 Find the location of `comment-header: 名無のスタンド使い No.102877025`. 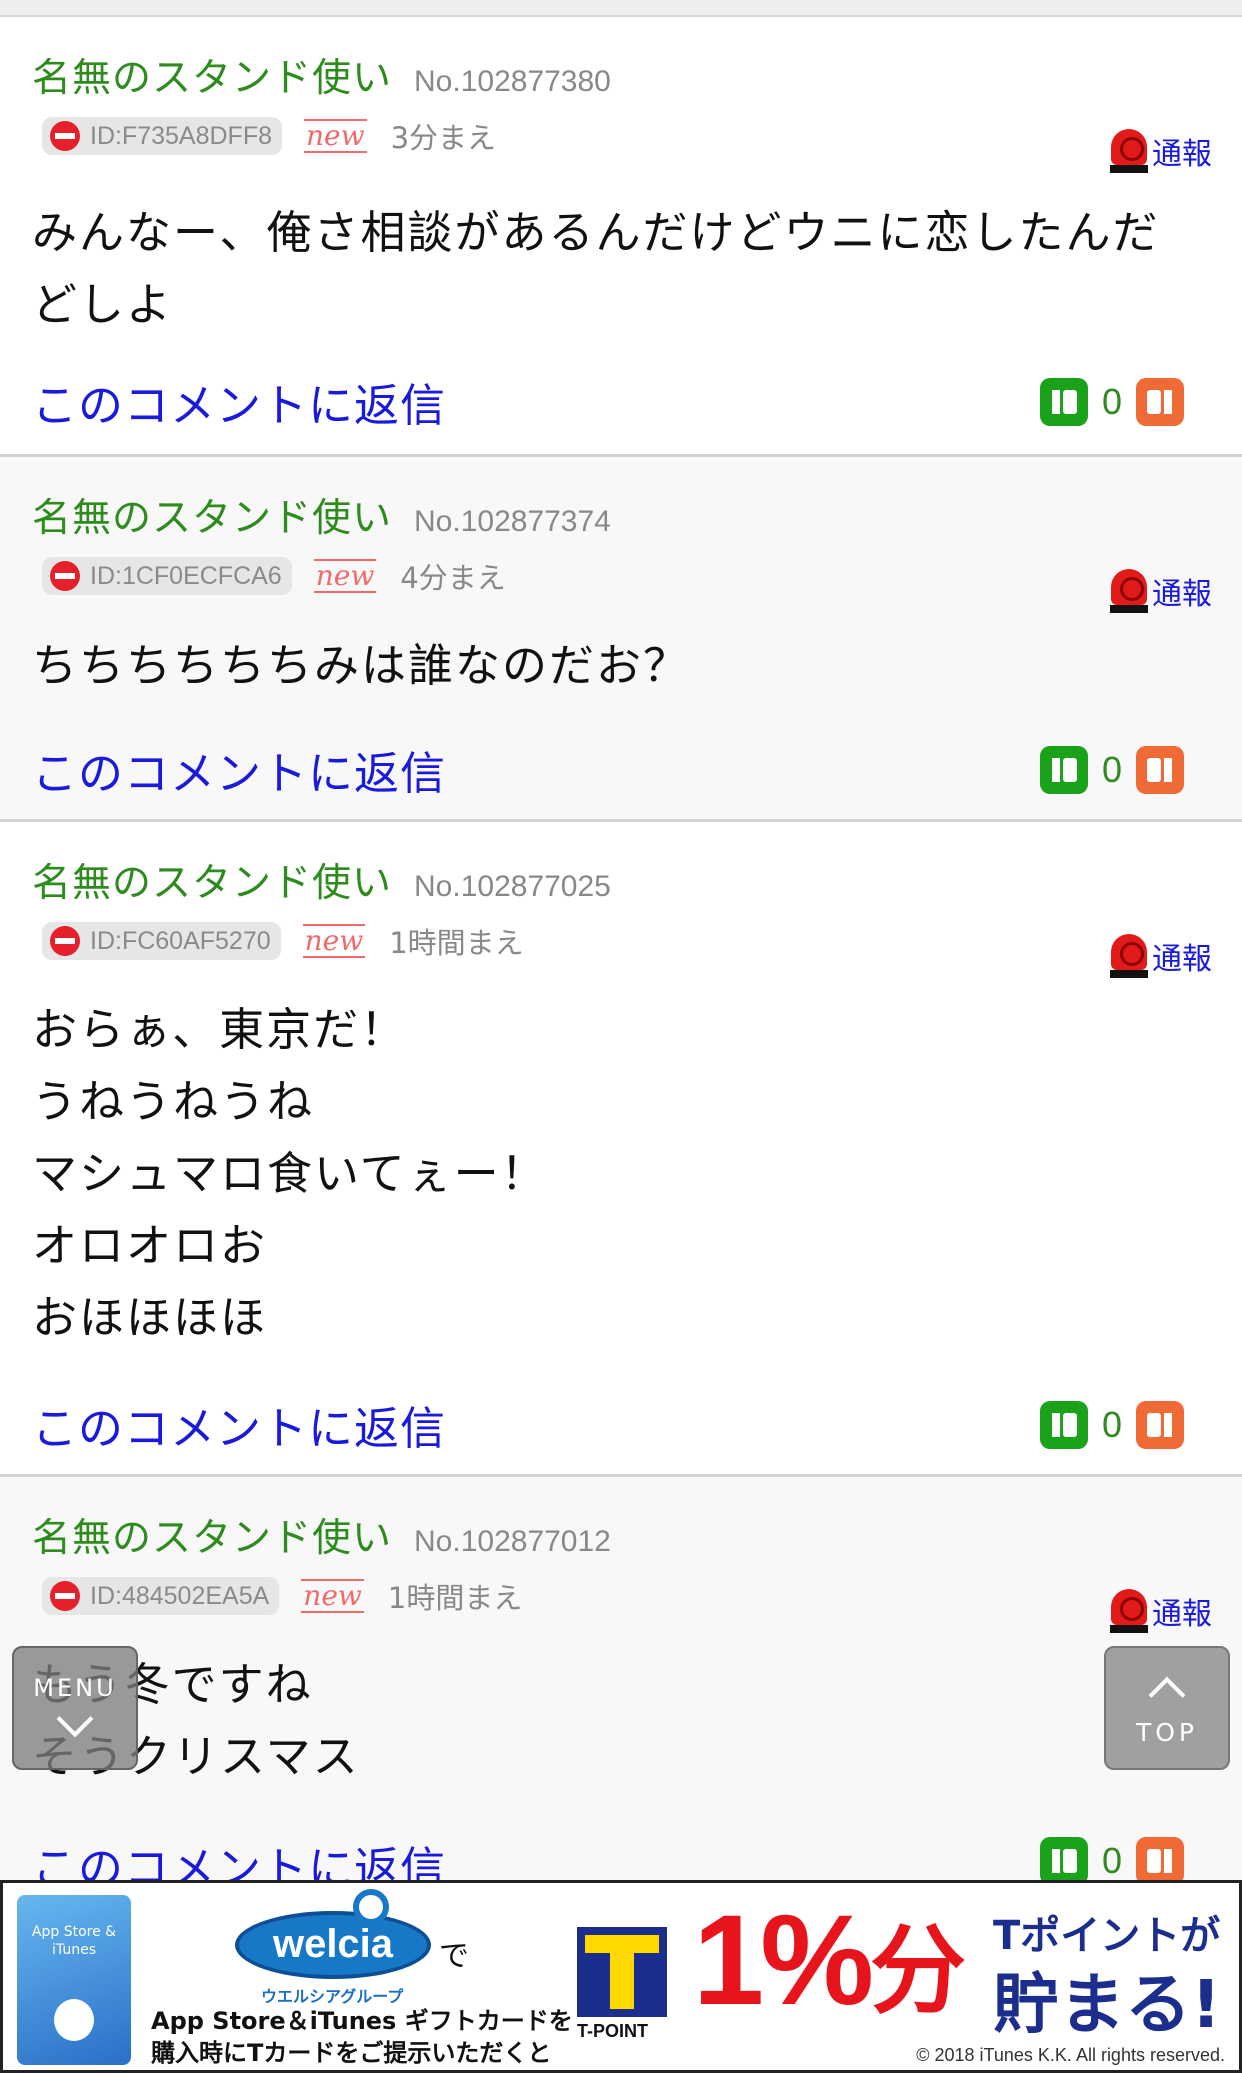

comment-header: 名無のスタンド使い No.102877025 is located at coordinates (321, 880).